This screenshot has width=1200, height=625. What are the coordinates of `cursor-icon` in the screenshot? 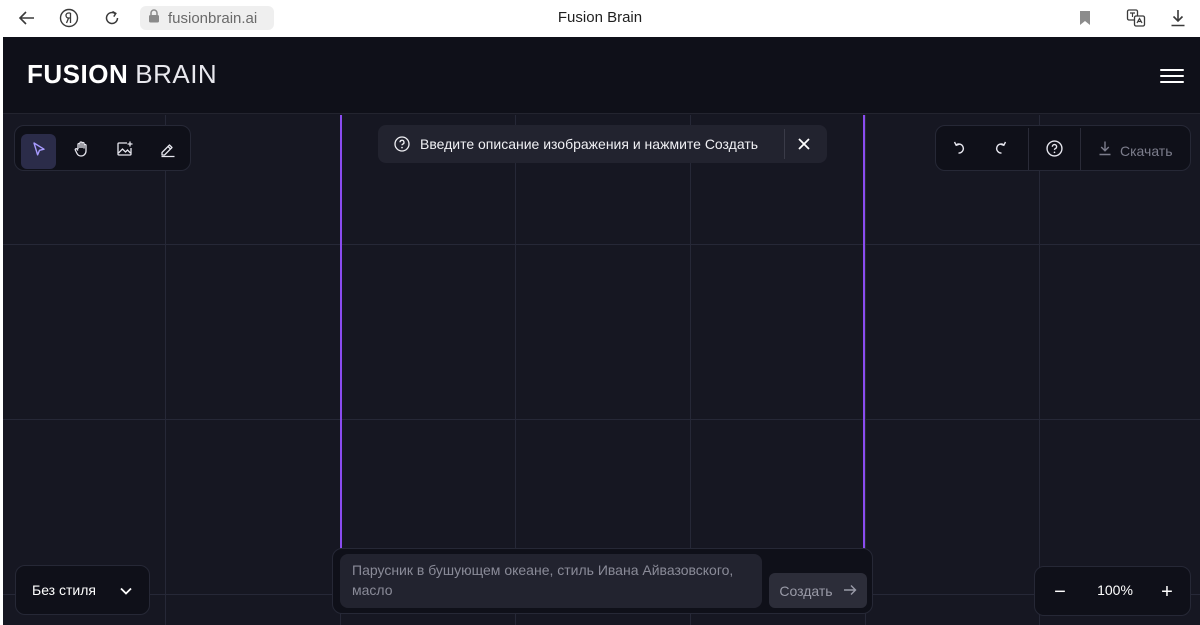 It's located at (39, 151).